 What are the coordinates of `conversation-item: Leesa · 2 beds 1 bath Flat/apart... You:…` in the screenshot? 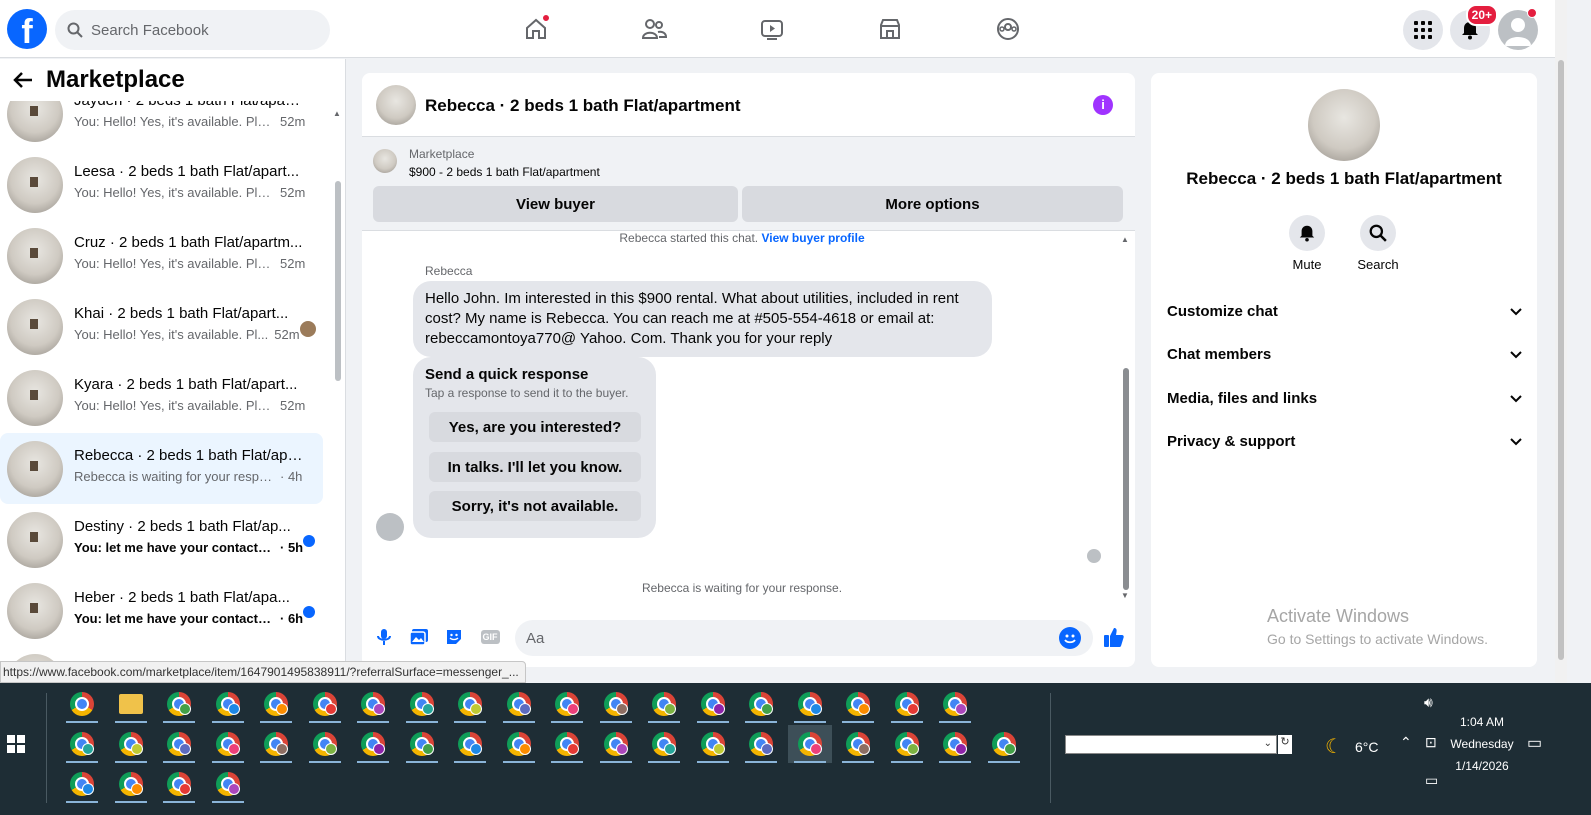 It's located at (161, 184).